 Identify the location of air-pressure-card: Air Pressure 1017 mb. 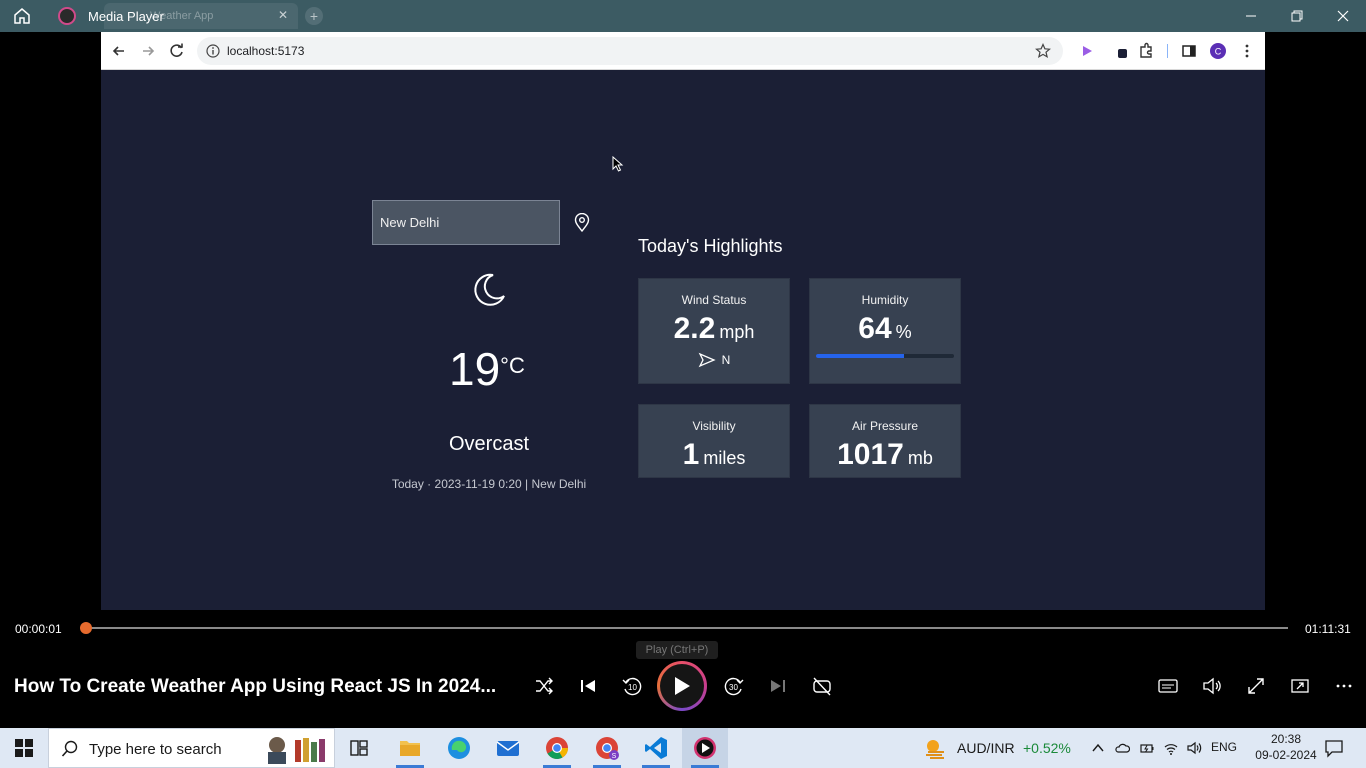
(885, 441).